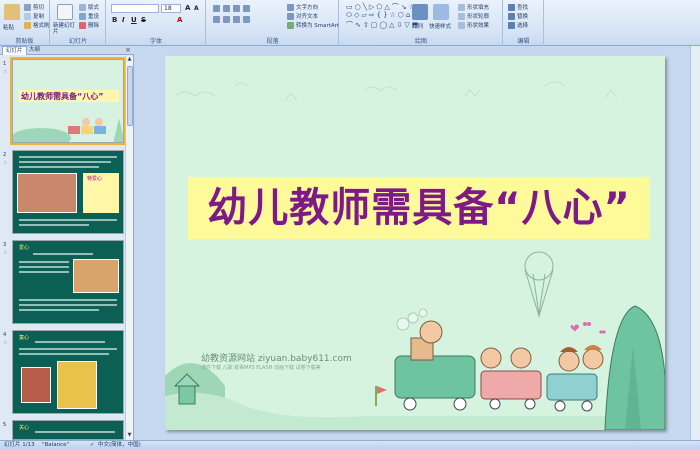 The height and width of the screenshot is (449, 700). Describe the element at coordinates (518, 16) in the screenshot. I see `replace-button: 替换` at that location.